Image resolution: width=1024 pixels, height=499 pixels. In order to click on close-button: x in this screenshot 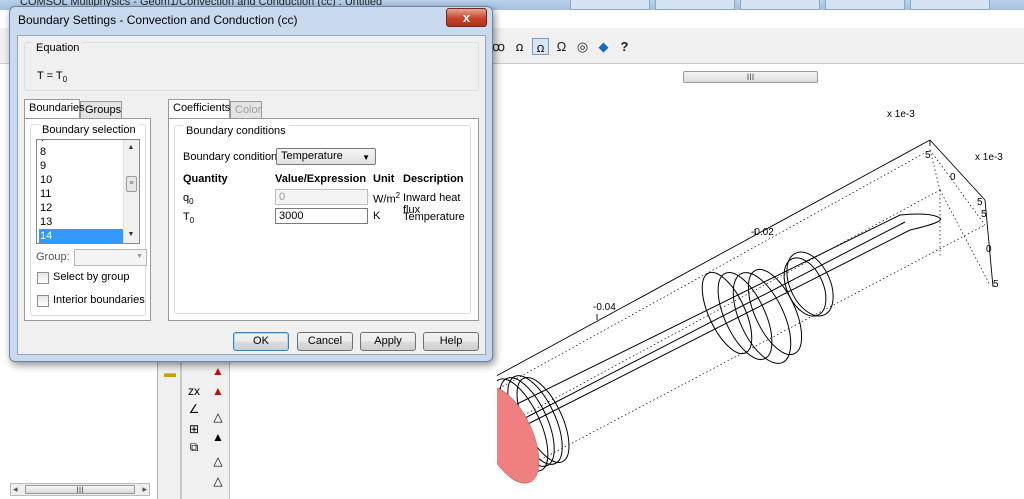, I will do `click(466, 17)`.